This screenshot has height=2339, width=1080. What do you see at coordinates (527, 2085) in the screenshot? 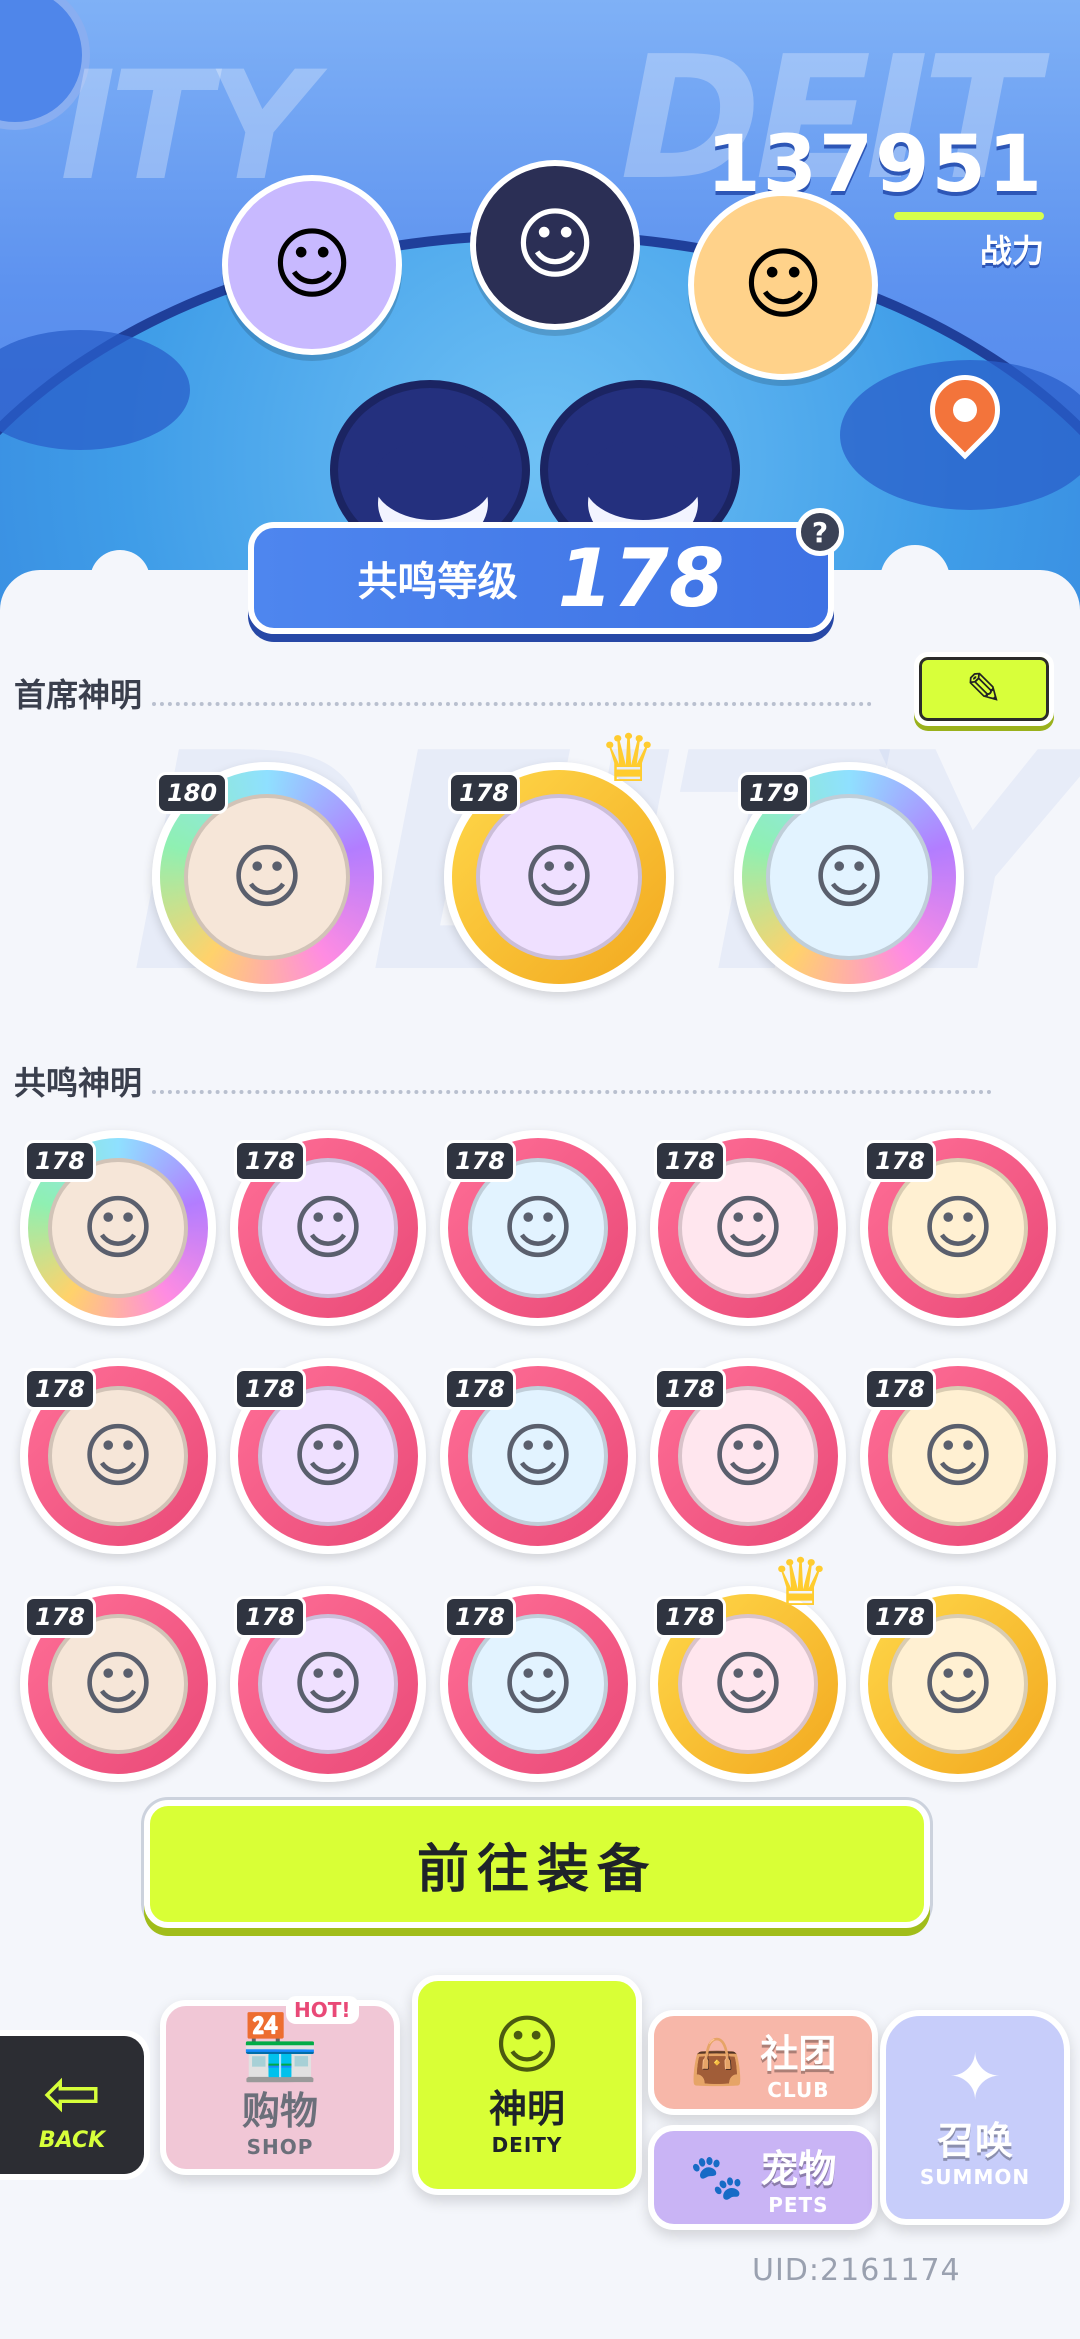
I see `nav-deity: ☺ 神明 DEITY` at bounding box center [527, 2085].